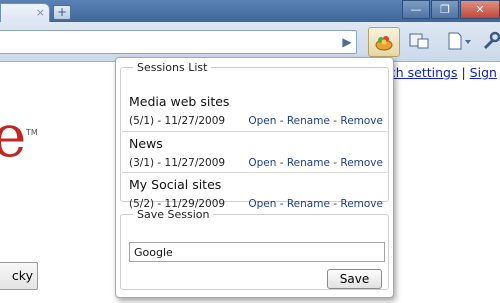 The image size is (500, 303). What do you see at coordinates (13, 136) in the screenshot?
I see `logo-fragment: e` at bounding box center [13, 136].